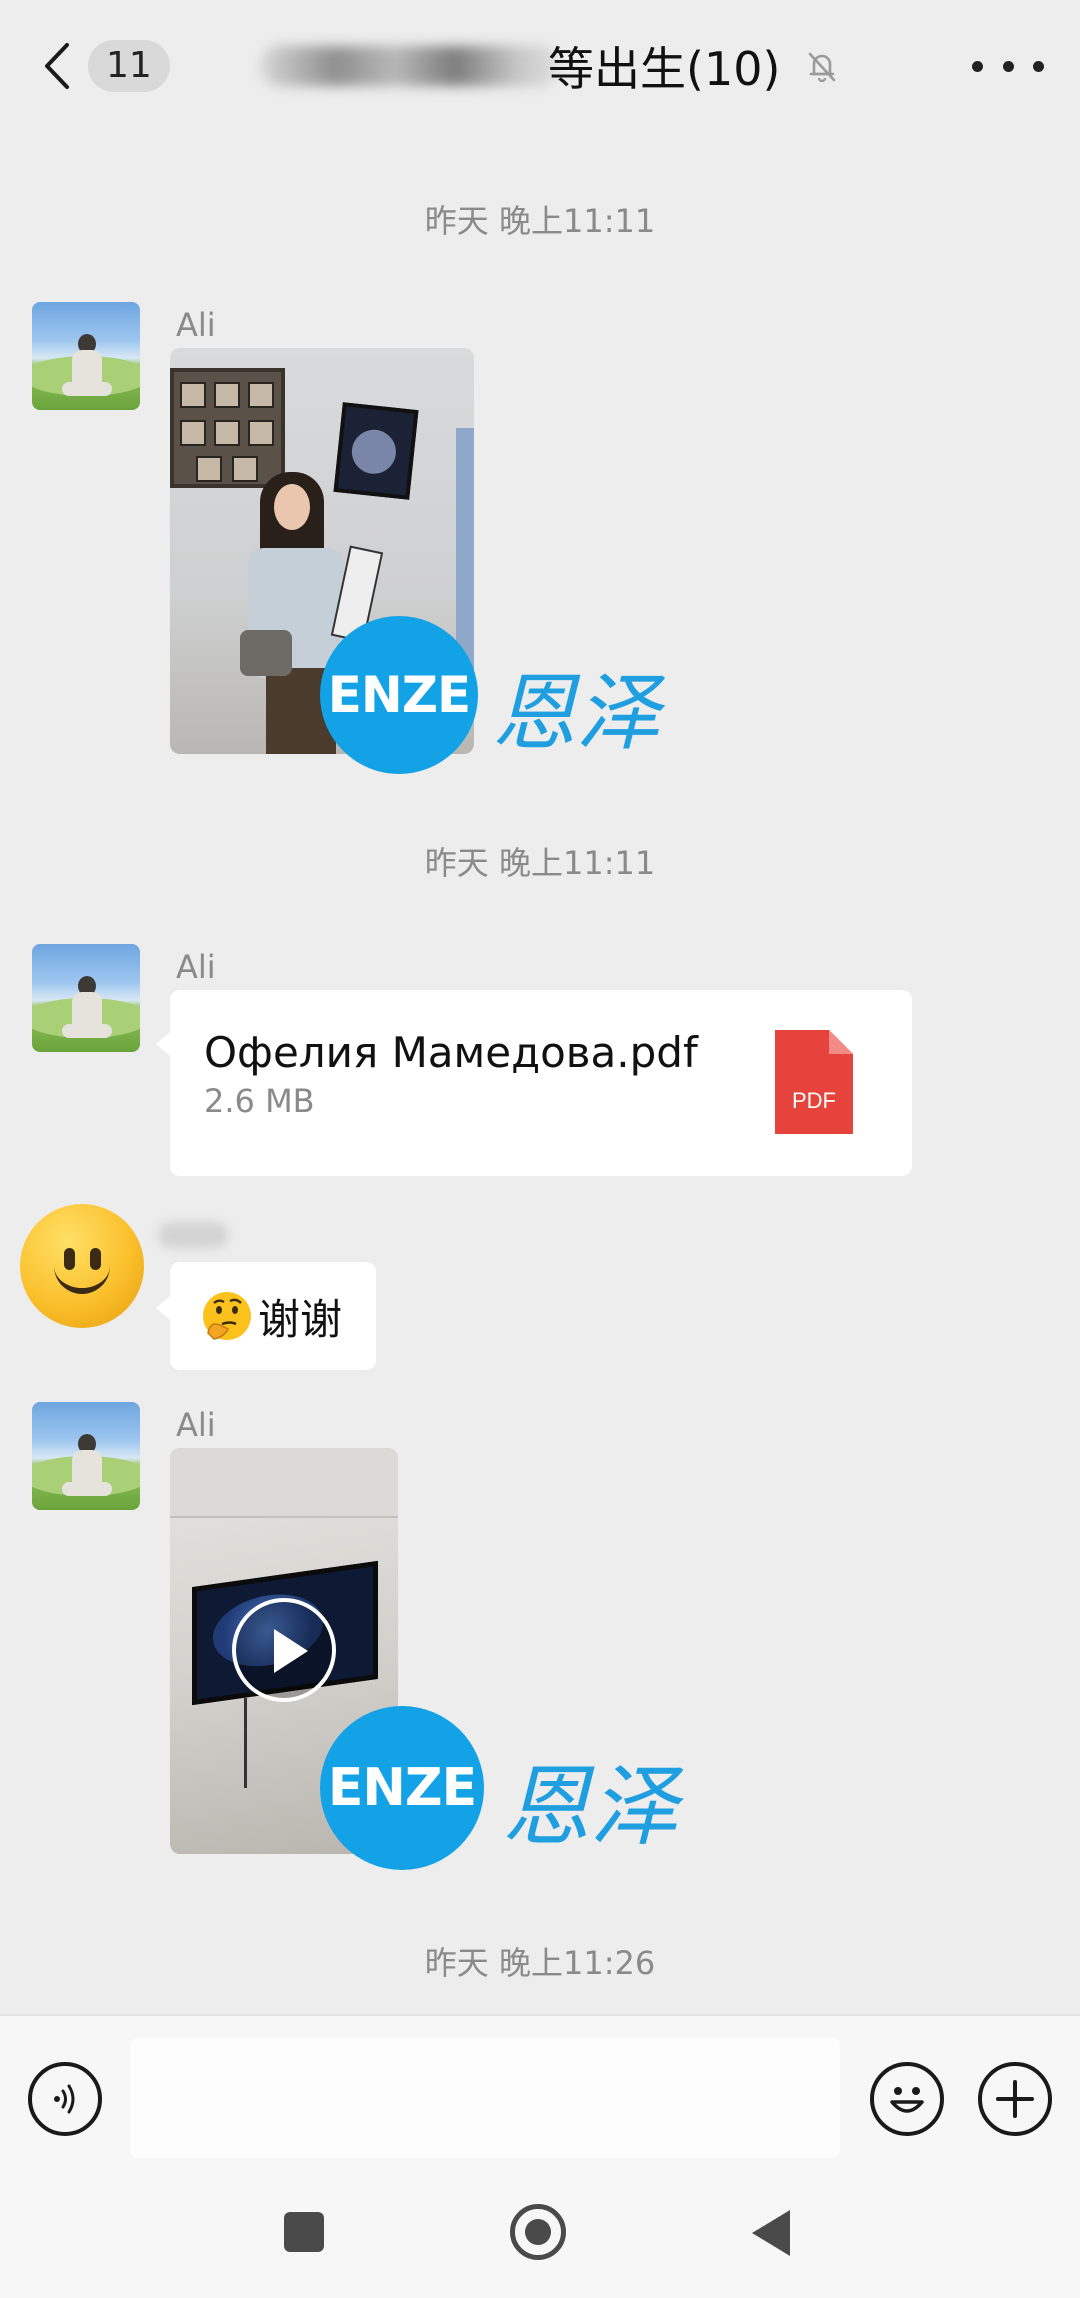 Image resolution: width=1080 pixels, height=2298 pixels. I want to click on voice-icon, so click(64, 2099).